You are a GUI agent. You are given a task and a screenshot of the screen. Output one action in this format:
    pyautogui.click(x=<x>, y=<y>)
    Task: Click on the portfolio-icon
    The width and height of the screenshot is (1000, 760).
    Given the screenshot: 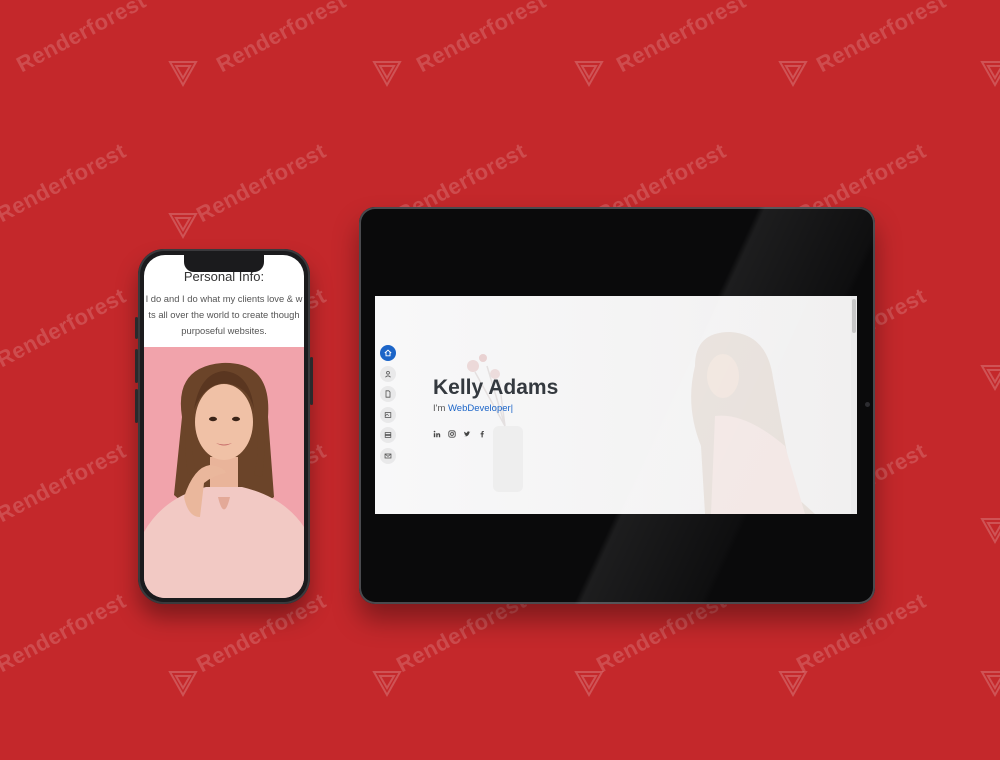 What is the action you would take?
    pyautogui.click(x=388, y=414)
    